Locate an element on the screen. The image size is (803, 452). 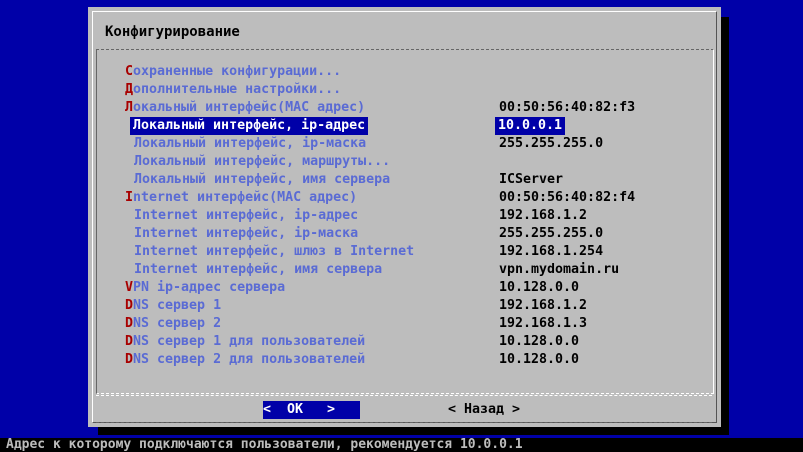
menu-item-hotkey: Д is located at coordinates (129, 89).